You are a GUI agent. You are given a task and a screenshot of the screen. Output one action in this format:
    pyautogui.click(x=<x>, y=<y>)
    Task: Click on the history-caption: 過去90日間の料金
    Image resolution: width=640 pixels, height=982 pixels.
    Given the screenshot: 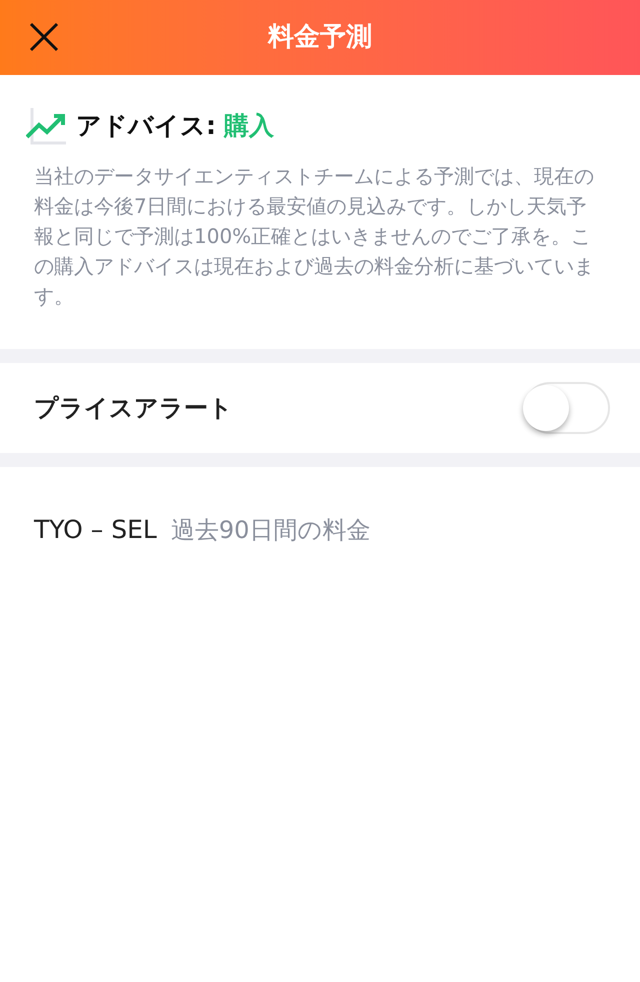 What is the action you would take?
    pyautogui.click(x=270, y=530)
    